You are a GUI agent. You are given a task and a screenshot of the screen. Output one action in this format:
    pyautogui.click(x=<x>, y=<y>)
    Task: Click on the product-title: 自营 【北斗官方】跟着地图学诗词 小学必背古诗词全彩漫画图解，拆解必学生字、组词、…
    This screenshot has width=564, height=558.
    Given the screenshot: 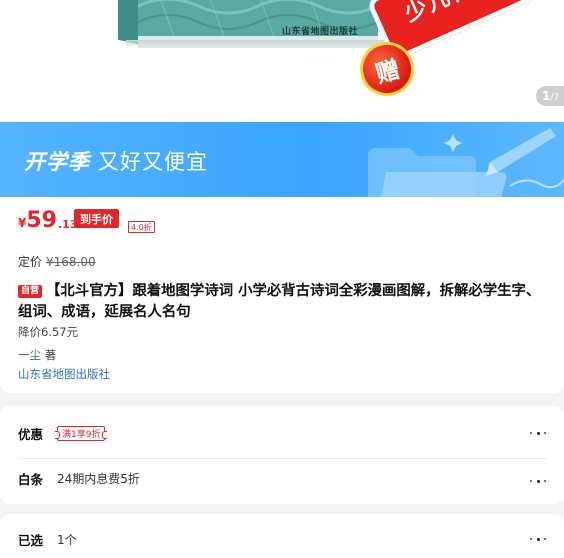 What is the action you would take?
    pyautogui.click(x=286, y=302)
    